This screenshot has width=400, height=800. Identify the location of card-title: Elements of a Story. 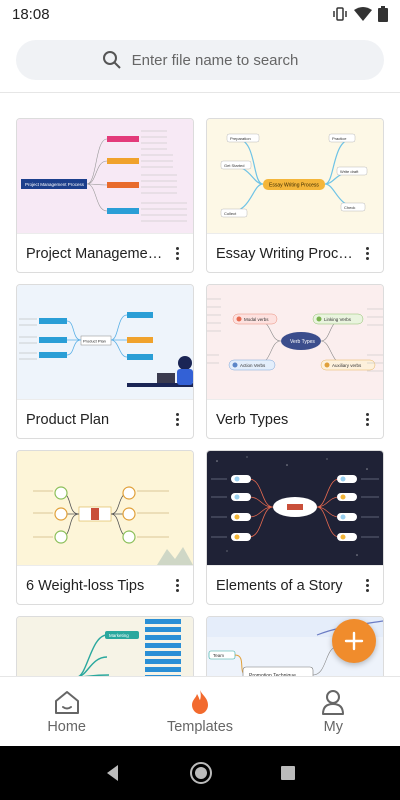
(279, 585).